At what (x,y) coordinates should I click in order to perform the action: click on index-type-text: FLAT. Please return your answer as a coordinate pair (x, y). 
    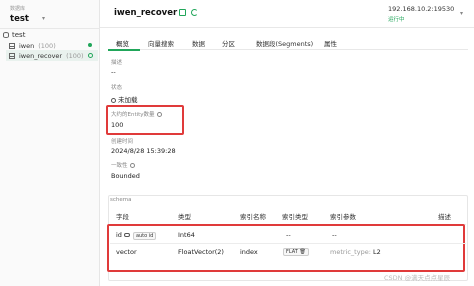
    Looking at the image, I should click on (292, 252).